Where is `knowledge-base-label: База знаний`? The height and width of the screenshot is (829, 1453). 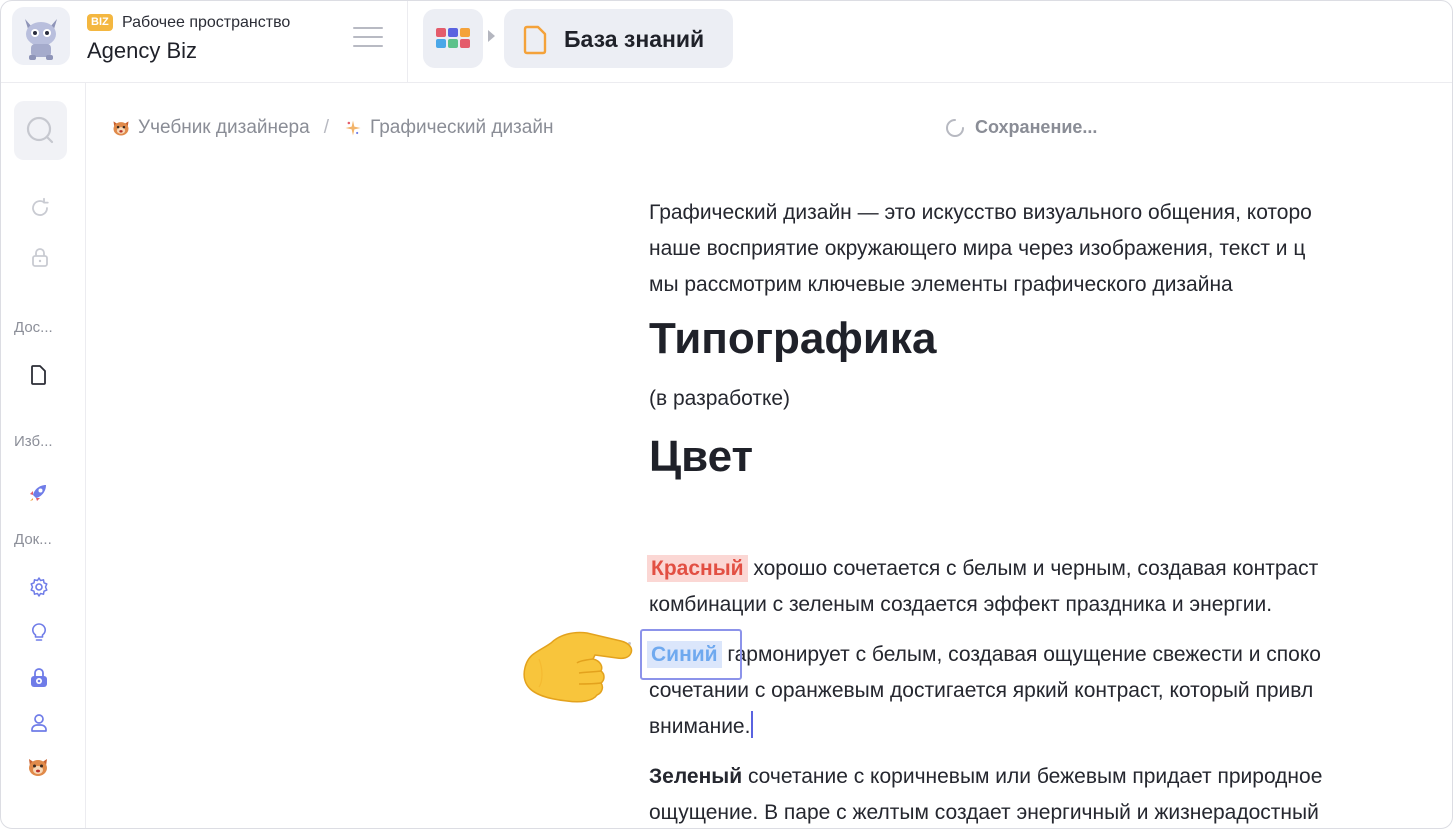 knowledge-base-label: База знаний is located at coordinates (634, 39).